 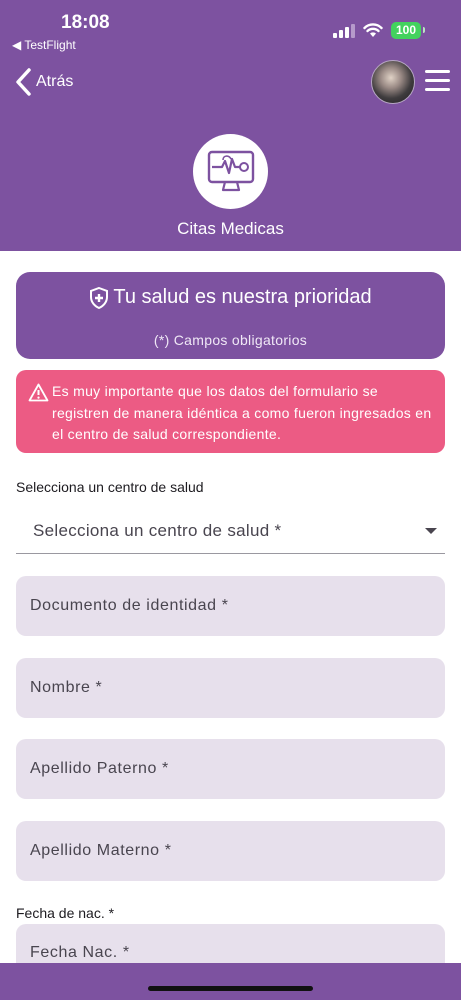 I want to click on required-fields-note: (*) Campos obligatorios, so click(x=230, y=340).